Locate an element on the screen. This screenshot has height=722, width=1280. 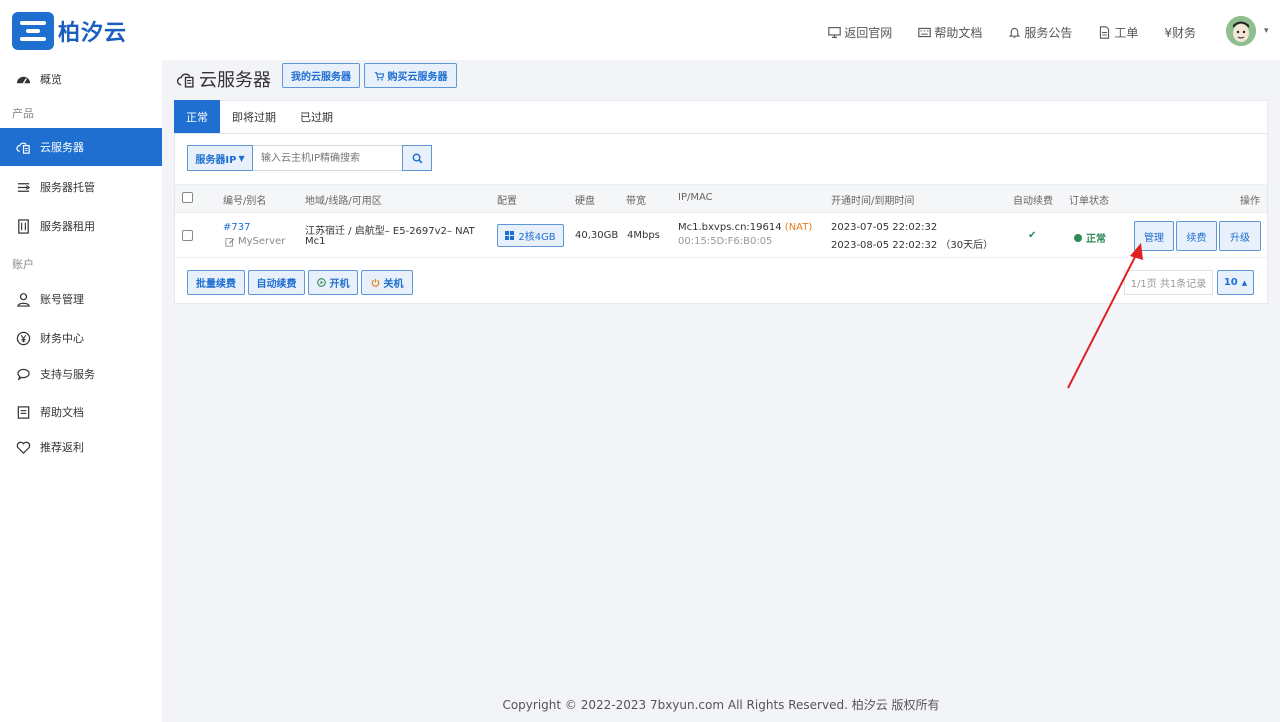
brand-logo: 柏汐云 is located at coordinates (69, 31).